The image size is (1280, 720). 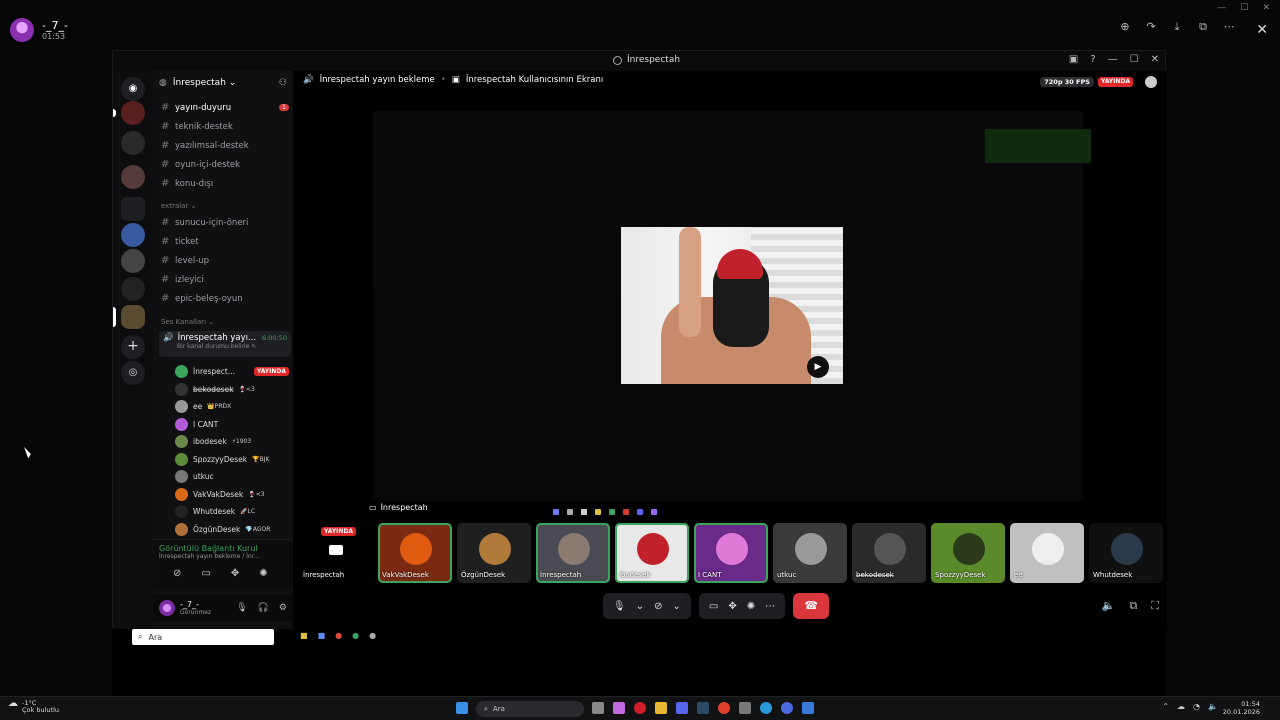 What do you see at coordinates (732, 305) in the screenshot?
I see `video-player: ▶` at bounding box center [732, 305].